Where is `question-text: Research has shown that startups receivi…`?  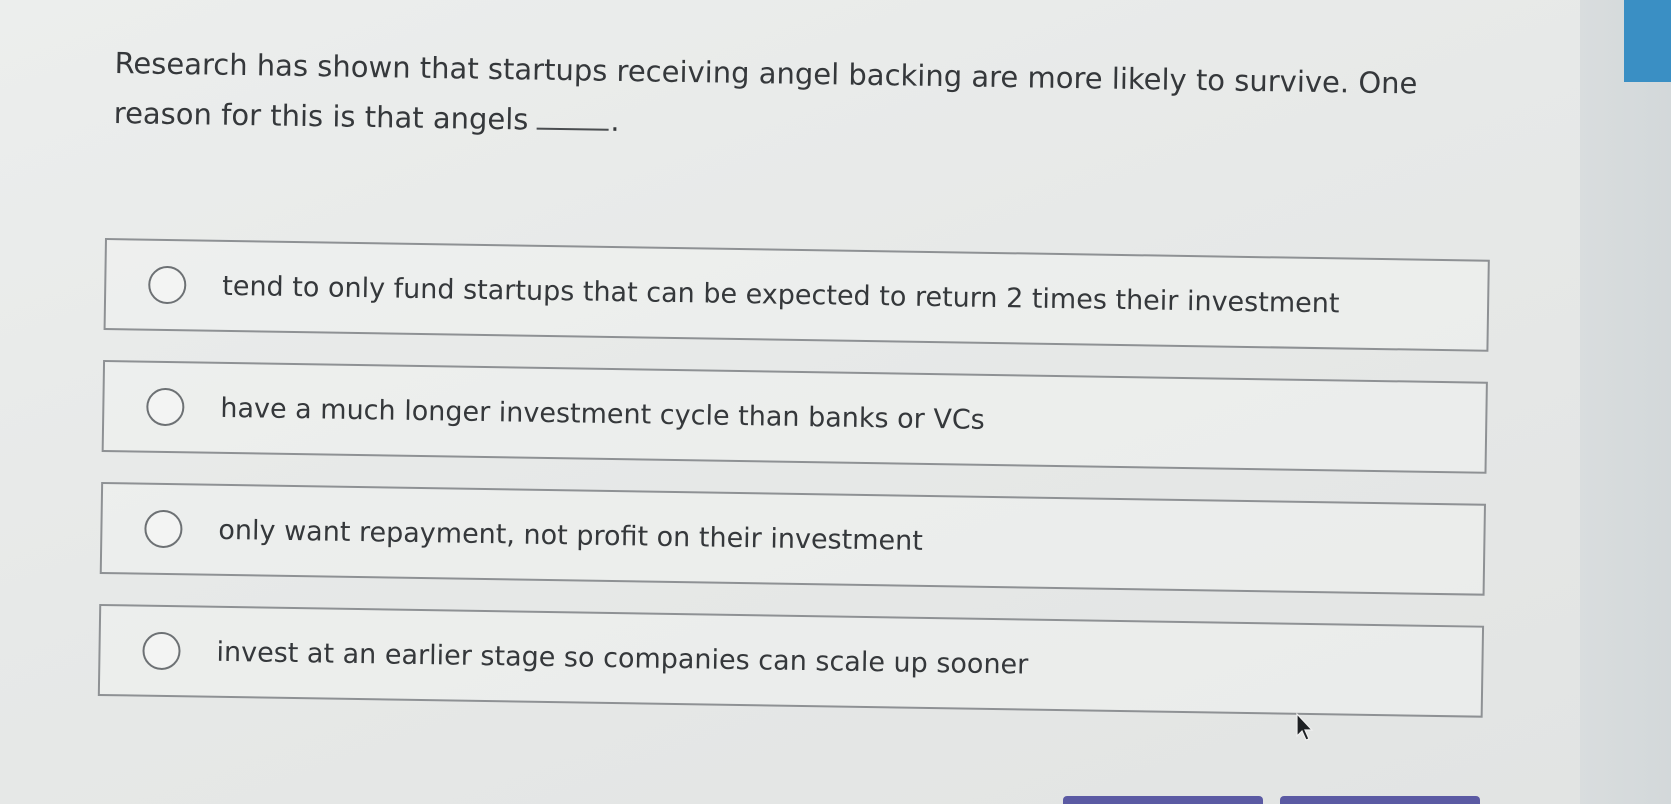
question-text: Research has shown that startups receivi… is located at coordinates (793, 98).